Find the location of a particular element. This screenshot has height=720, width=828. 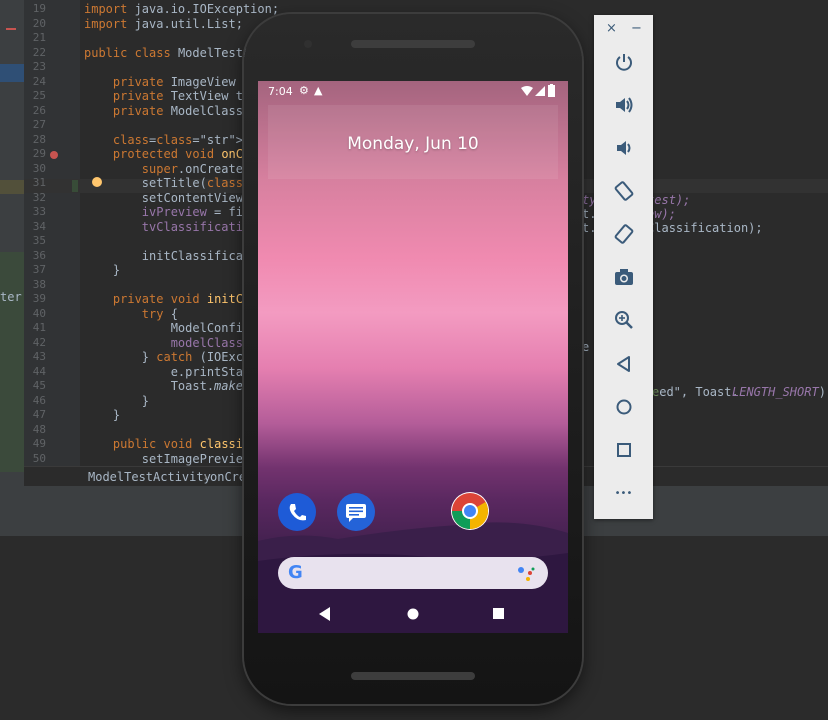

line-number: 33 is located at coordinates (39, 211).